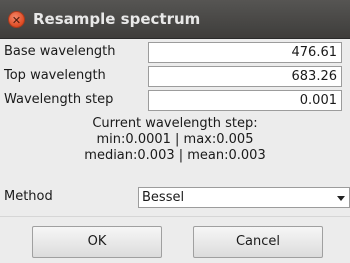 The width and height of the screenshot is (350, 263). Describe the element at coordinates (117, 19) in the screenshot. I see `window-title: Resample spectrum` at that location.